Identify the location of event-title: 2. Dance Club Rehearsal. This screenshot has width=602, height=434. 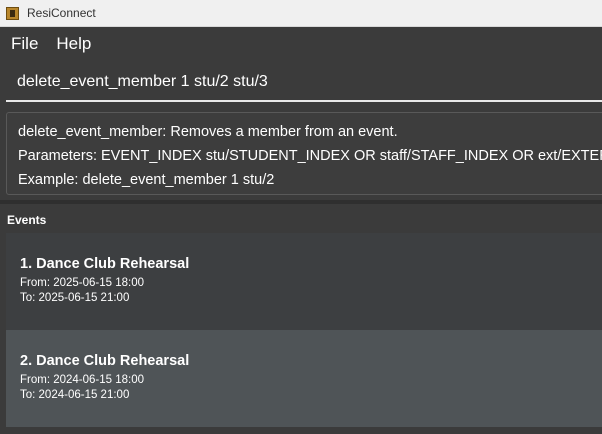
(105, 361).